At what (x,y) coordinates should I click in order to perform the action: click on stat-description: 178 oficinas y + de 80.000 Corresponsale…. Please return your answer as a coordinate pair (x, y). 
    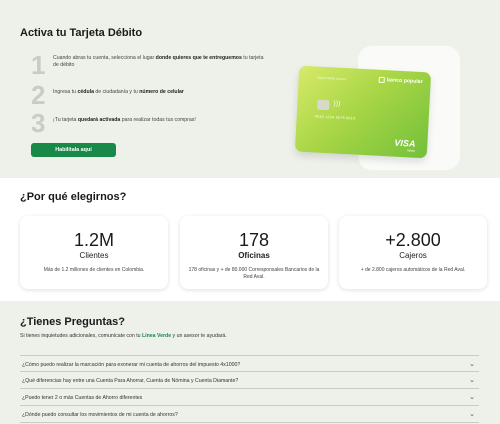
    Looking at the image, I should click on (254, 273).